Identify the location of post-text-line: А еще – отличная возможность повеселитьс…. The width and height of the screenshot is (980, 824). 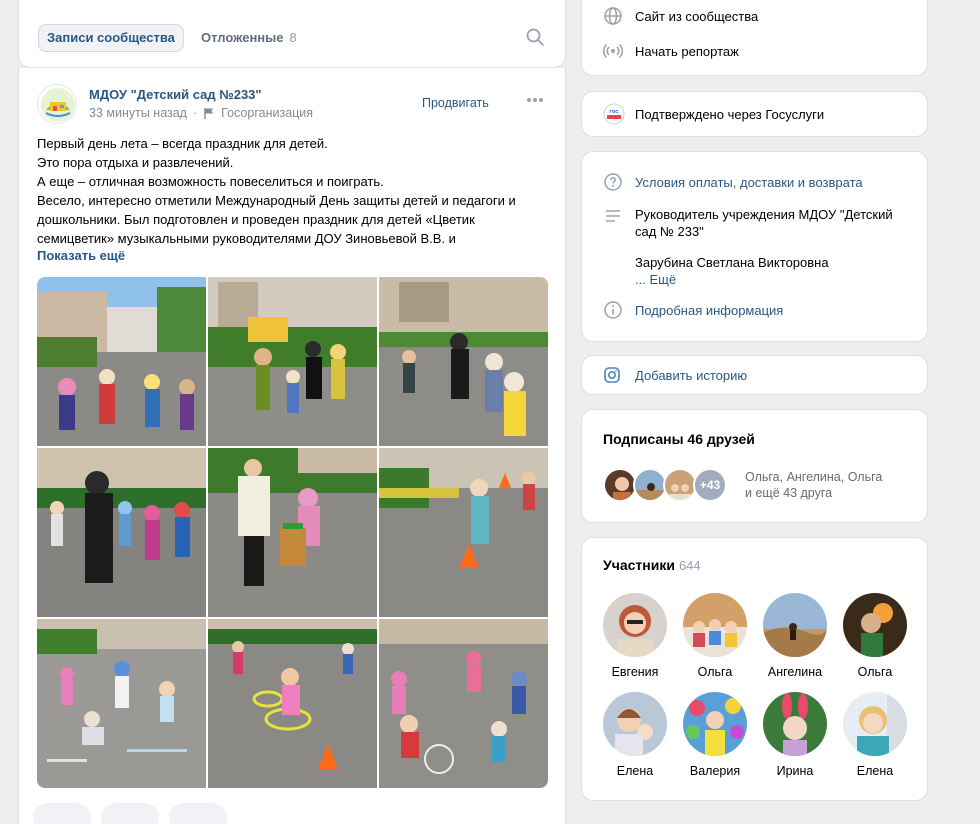
(210, 181).